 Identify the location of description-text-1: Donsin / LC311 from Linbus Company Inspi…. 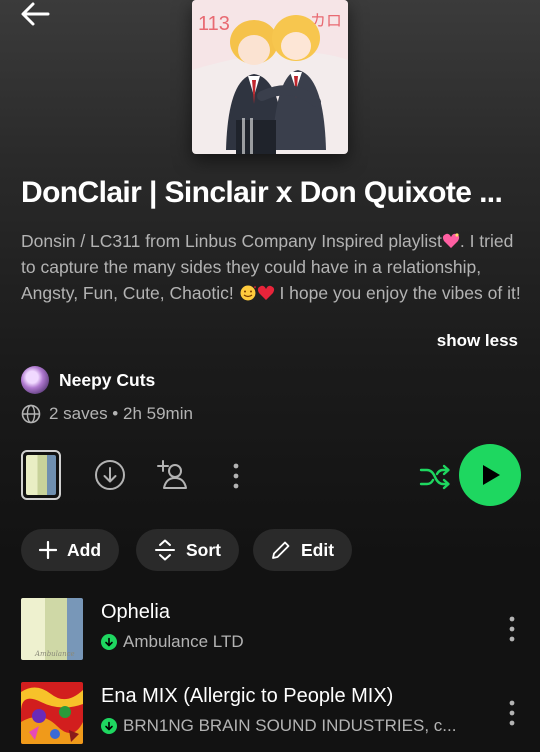
(231, 241).